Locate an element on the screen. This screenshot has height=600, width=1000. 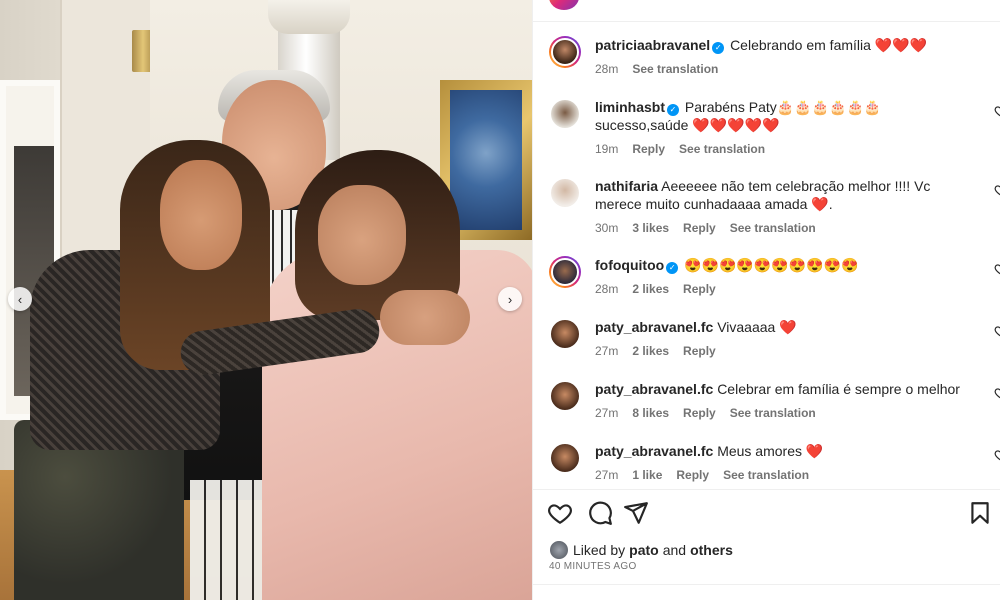
liked-by: Liked by pato and others is located at coordinates (641, 550).